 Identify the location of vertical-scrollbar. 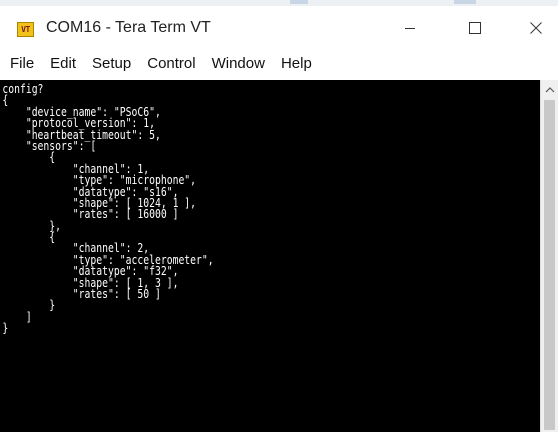
(549, 256).